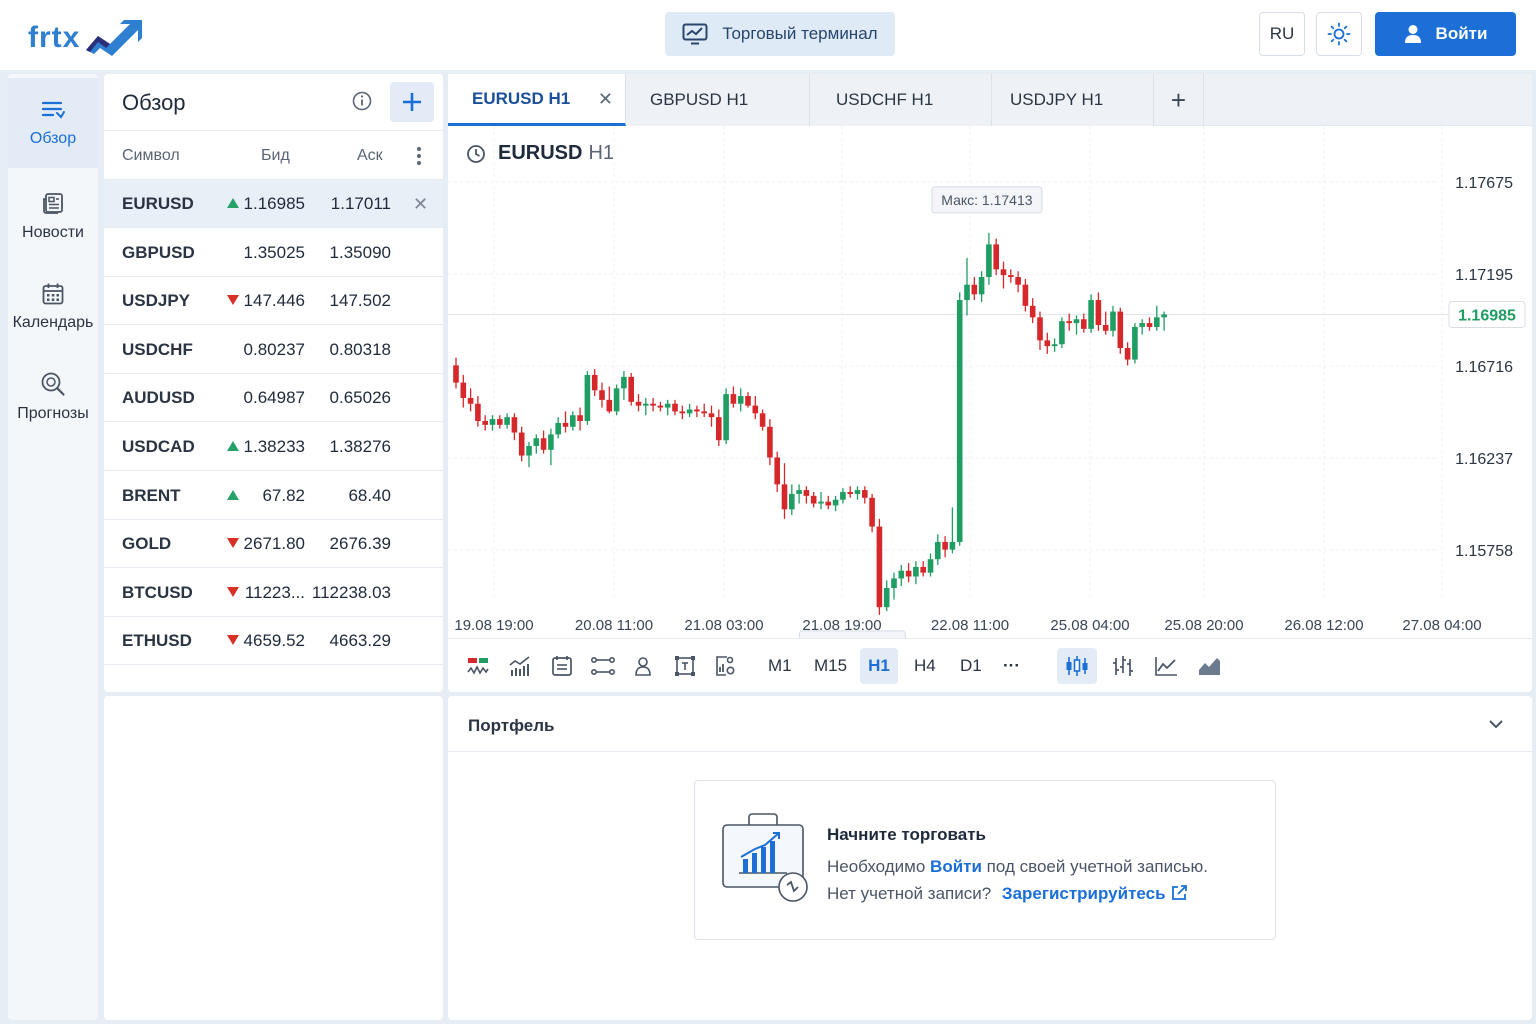 The width and height of the screenshot is (1536, 1024). I want to click on line-chart-type, so click(1166, 666).